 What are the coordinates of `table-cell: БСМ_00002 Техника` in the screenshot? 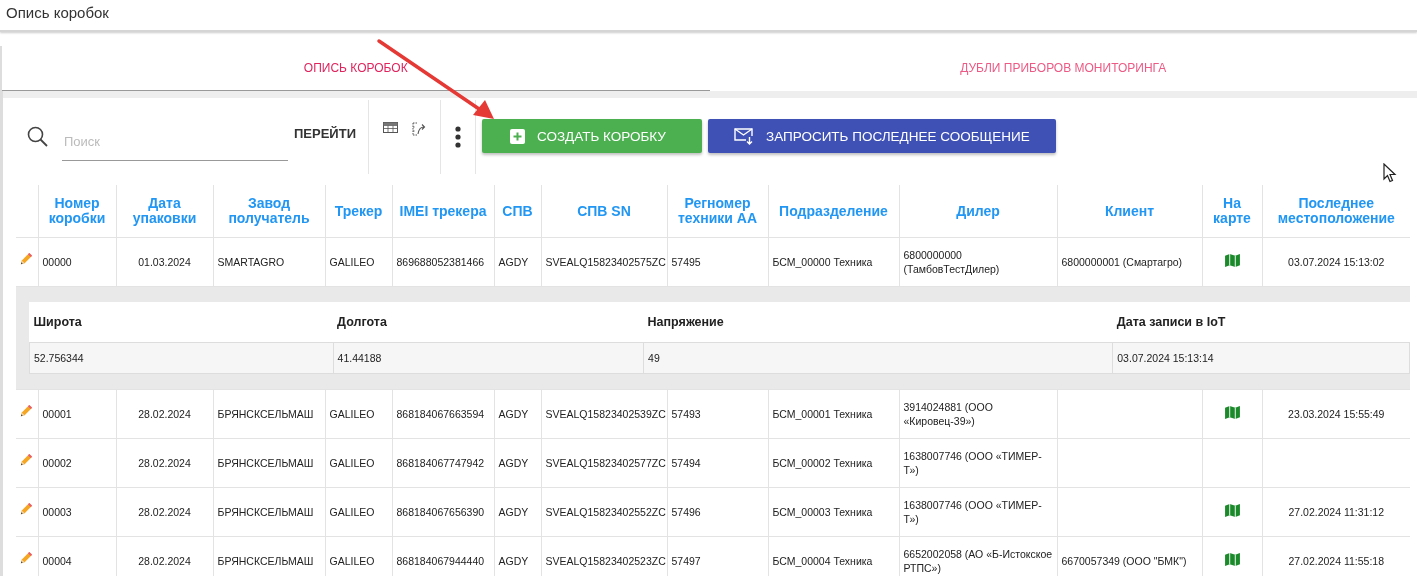 It's located at (822, 463).